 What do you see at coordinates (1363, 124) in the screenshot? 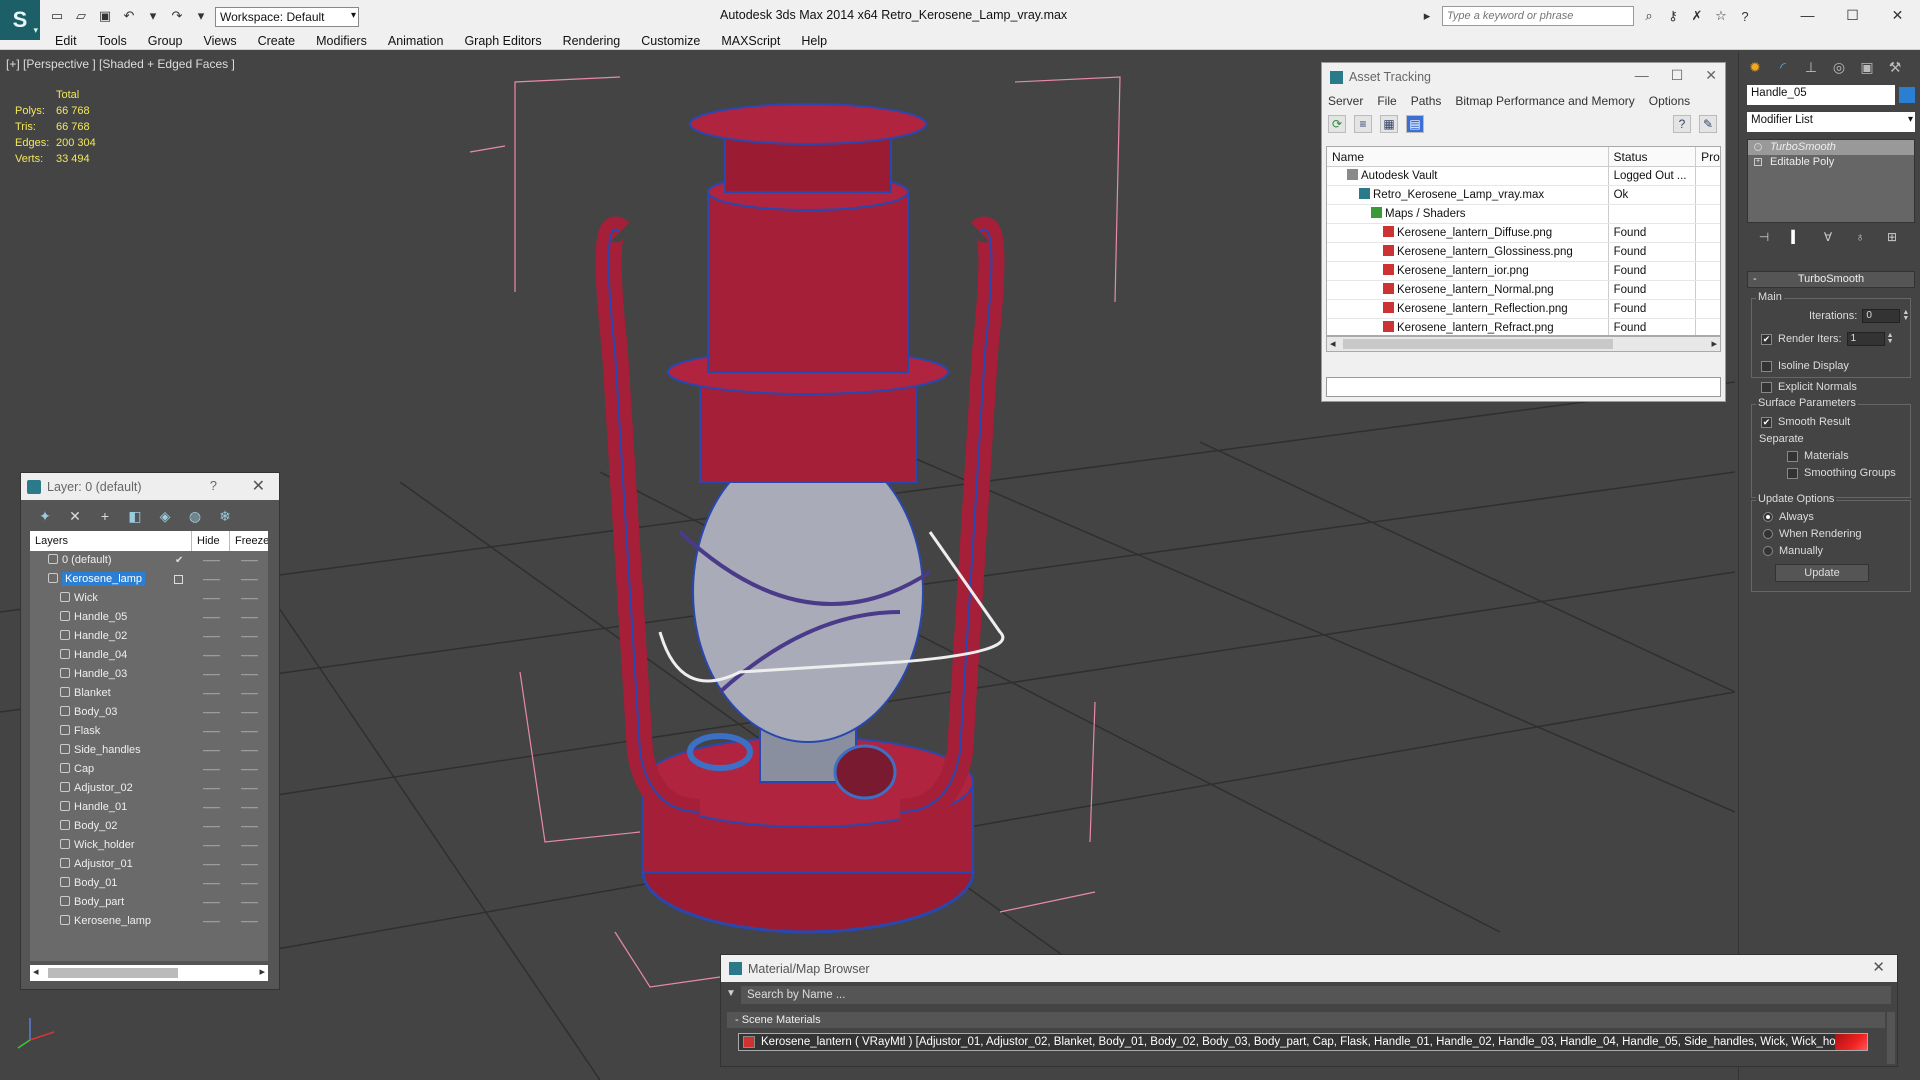
I see `list-view-icon: ≡` at bounding box center [1363, 124].